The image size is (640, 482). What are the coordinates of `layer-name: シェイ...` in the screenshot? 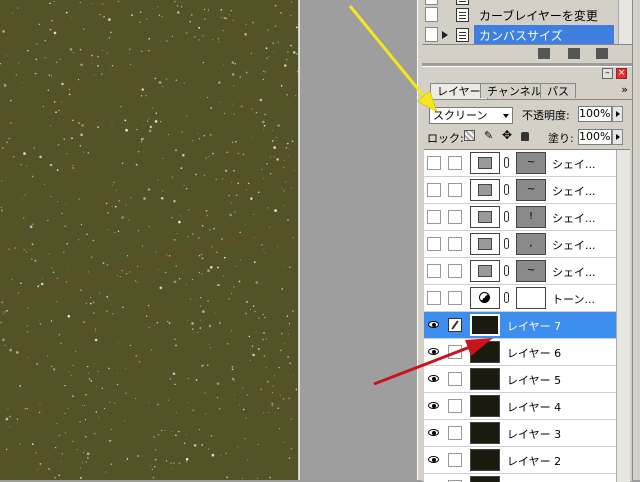 It's located at (574, 218).